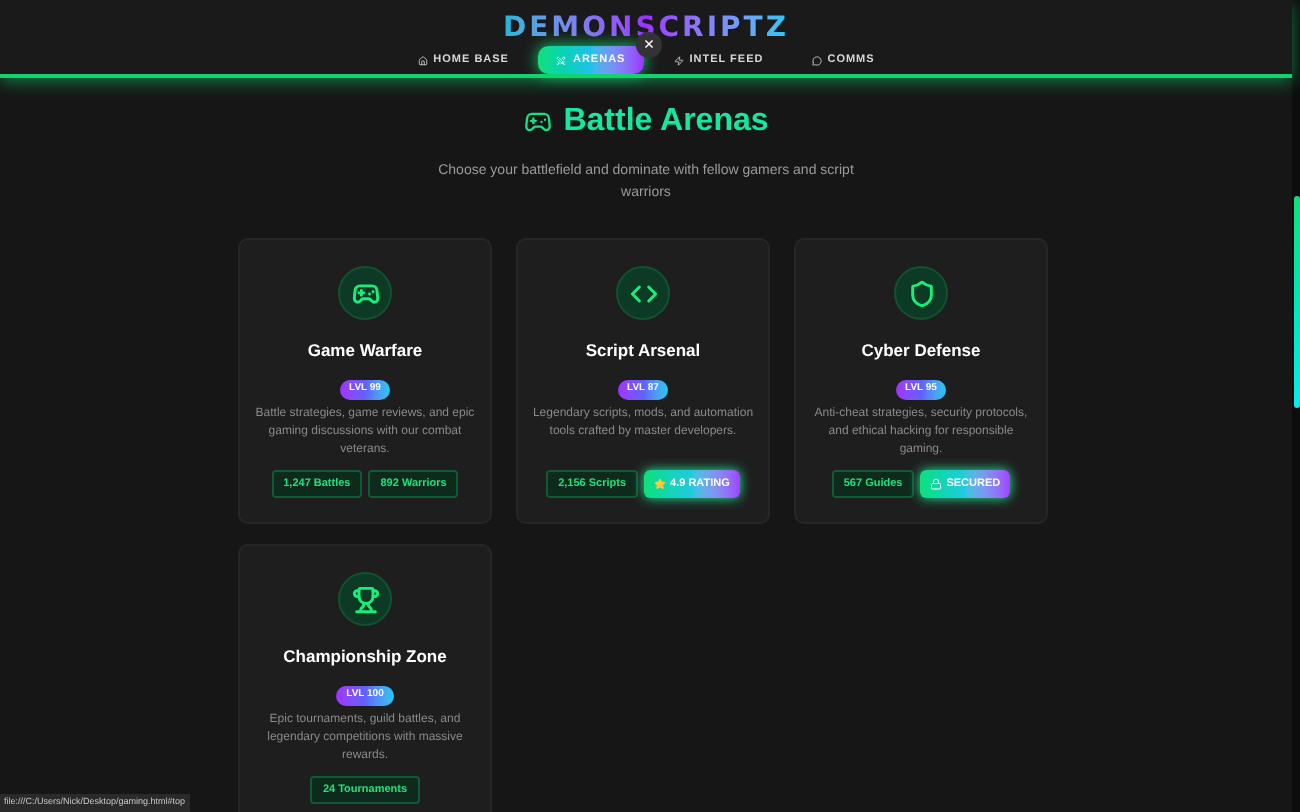 This screenshot has width=1300, height=812. I want to click on swords-icon, so click(561, 60).